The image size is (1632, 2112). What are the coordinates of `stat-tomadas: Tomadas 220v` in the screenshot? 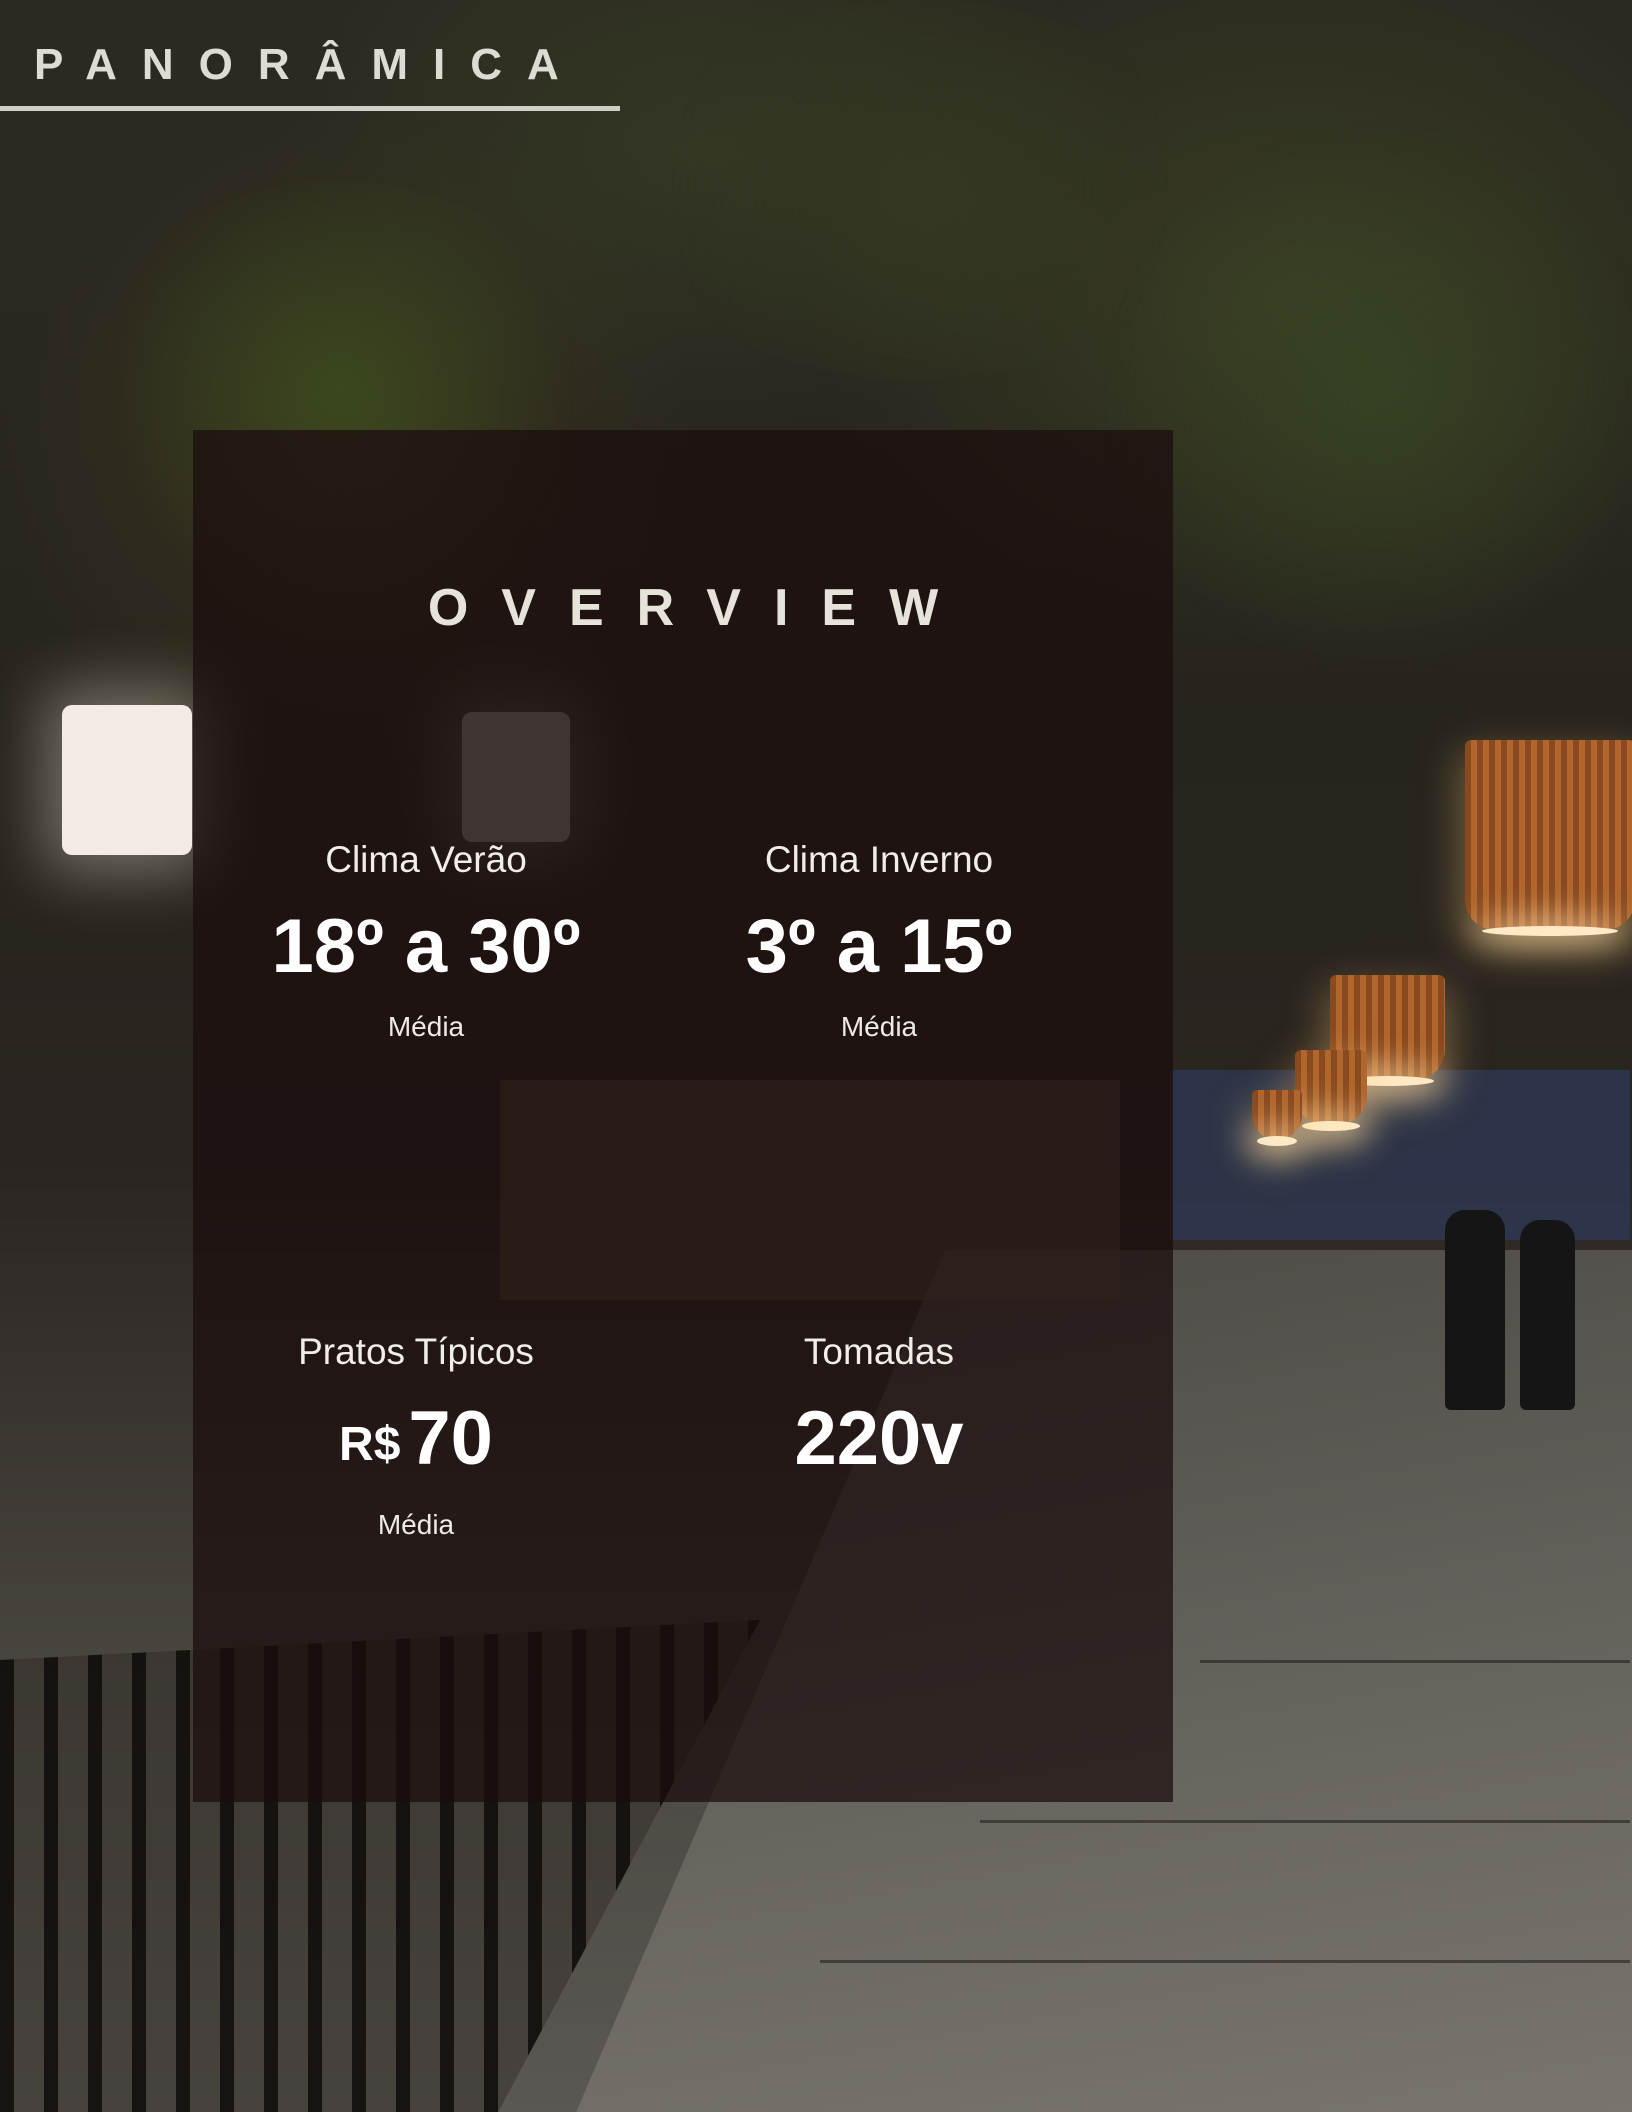 It's located at (879, 1407).